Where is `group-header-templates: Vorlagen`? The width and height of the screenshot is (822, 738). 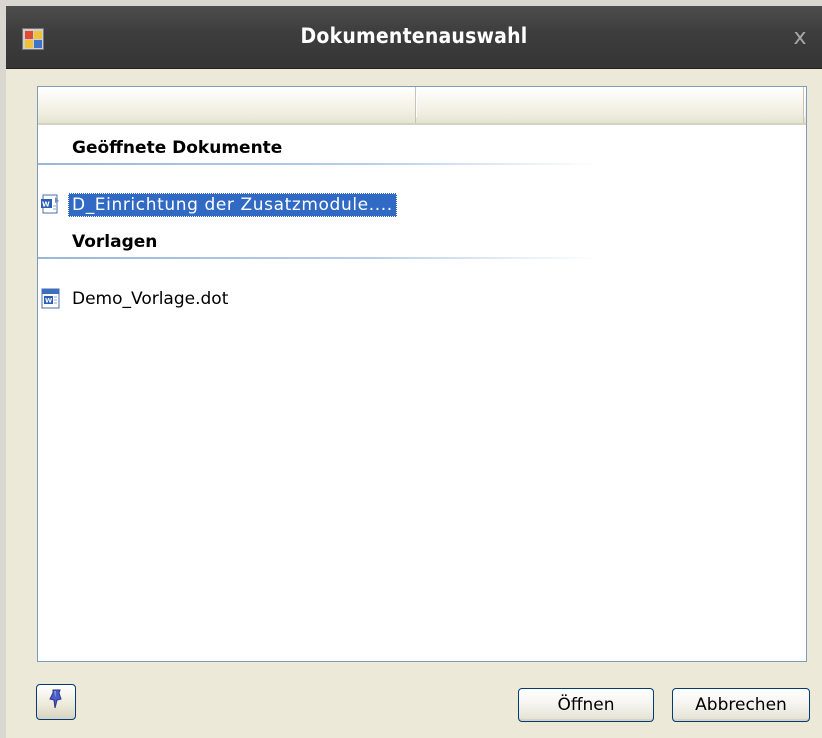
group-header-templates: Vorlagen is located at coordinates (115, 242).